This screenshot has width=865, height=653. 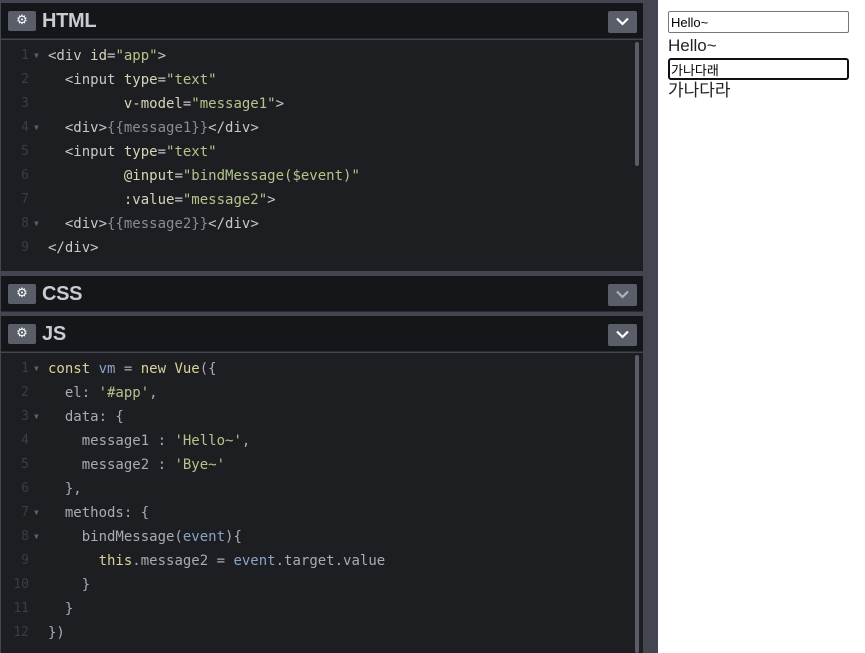 I want to click on code-token: 'Hello~', so click(x=208, y=441).